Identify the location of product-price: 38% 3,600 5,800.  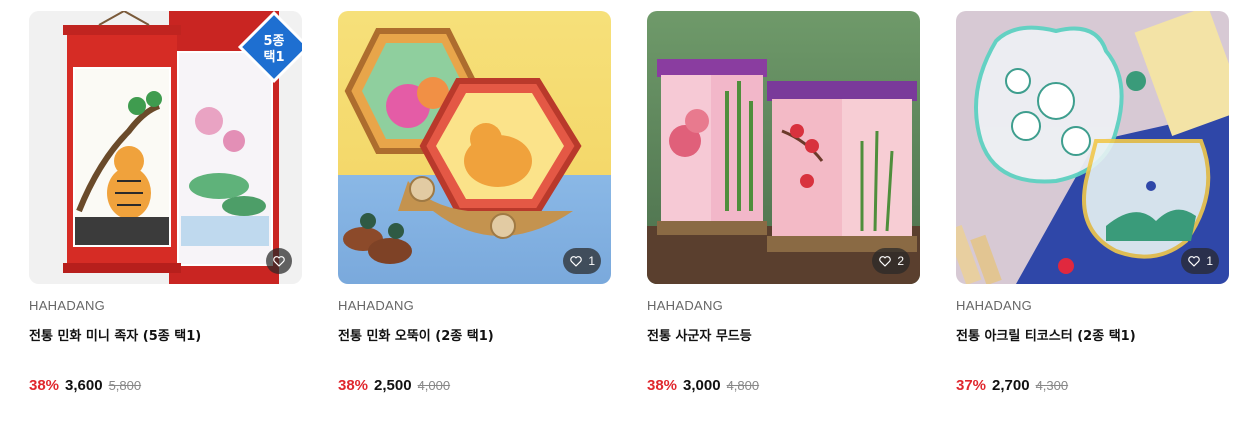
(85, 385).